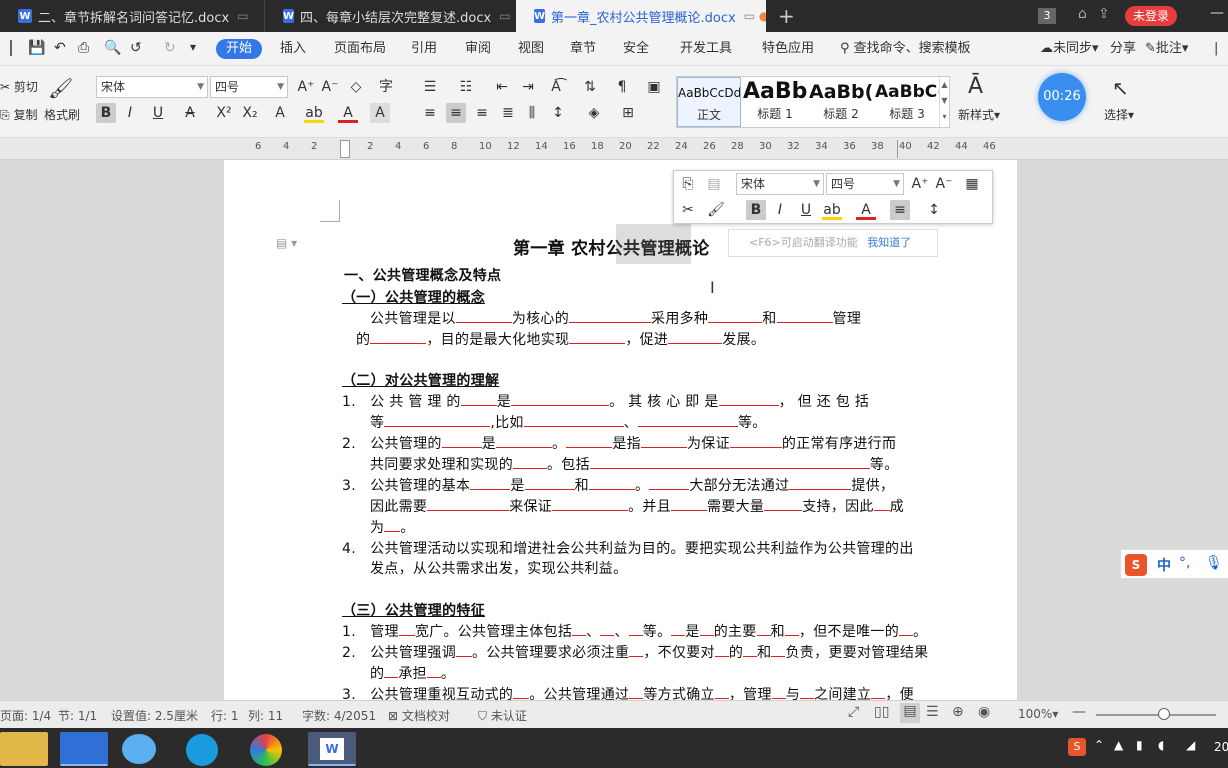 The width and height of the screenshot is (1228, 768). What do you see at coordinates (339, 715) in the screenshot?
I see `status-words: 字数: 4/2051` at bounding box center [339, 715].